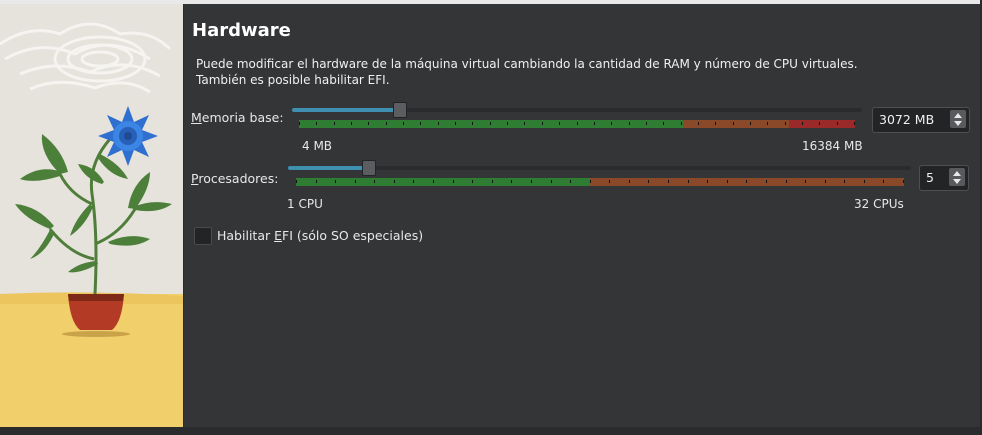 This screenshot has width=982, height=435. What do you see at coordinates (930, 177) in the screenshot?
I see `cpu-spinbox-value: 5` at bounding box center [930, 177].